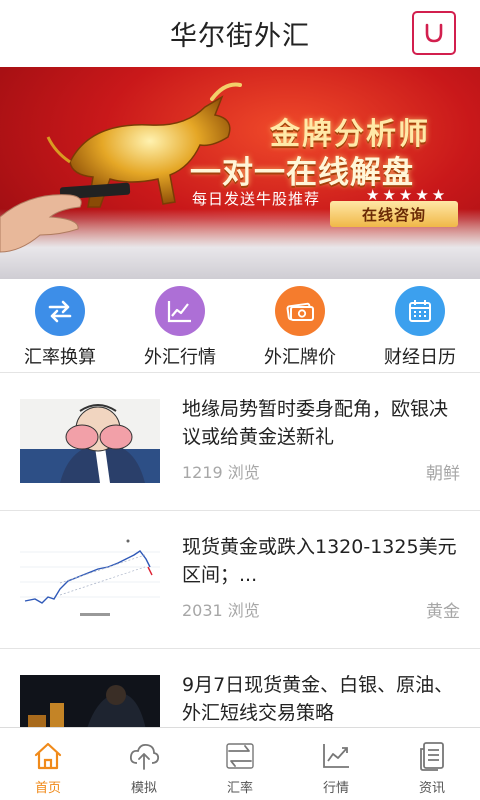 This screenshot has height=800, width=480. Describe the element at coordinates (432, 756) in the screenshot. I see `document-icon` at that location.